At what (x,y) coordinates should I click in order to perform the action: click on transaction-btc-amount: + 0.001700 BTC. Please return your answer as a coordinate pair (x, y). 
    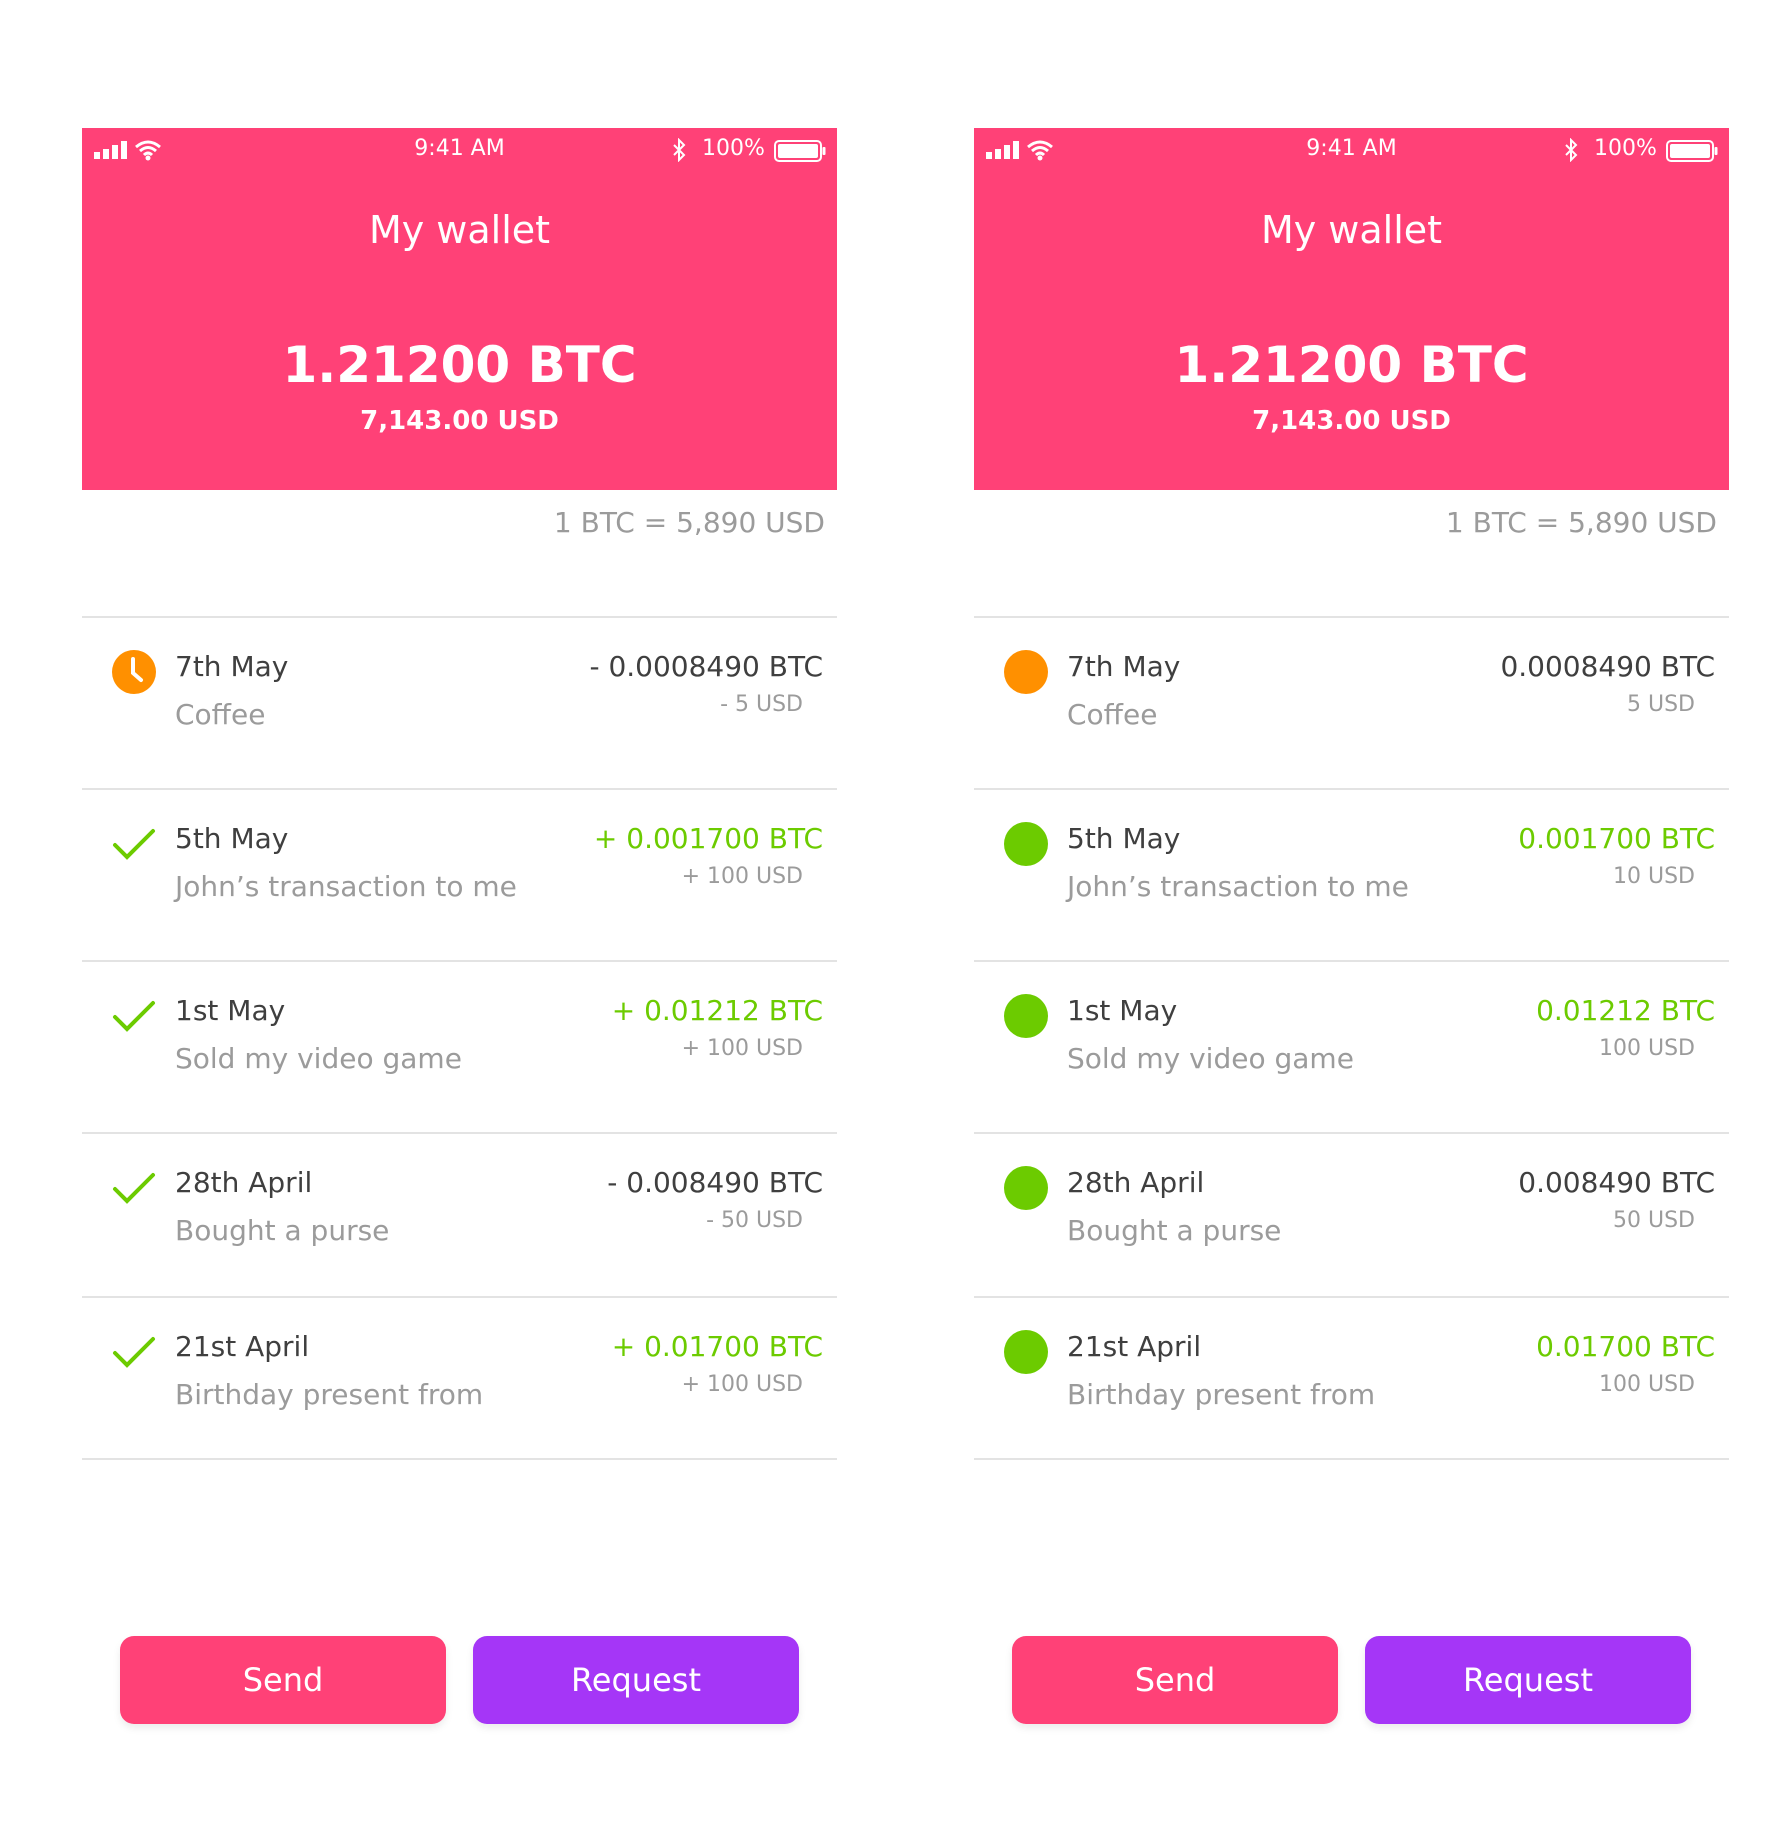
    Looking at the image, I should click on (708, 838).